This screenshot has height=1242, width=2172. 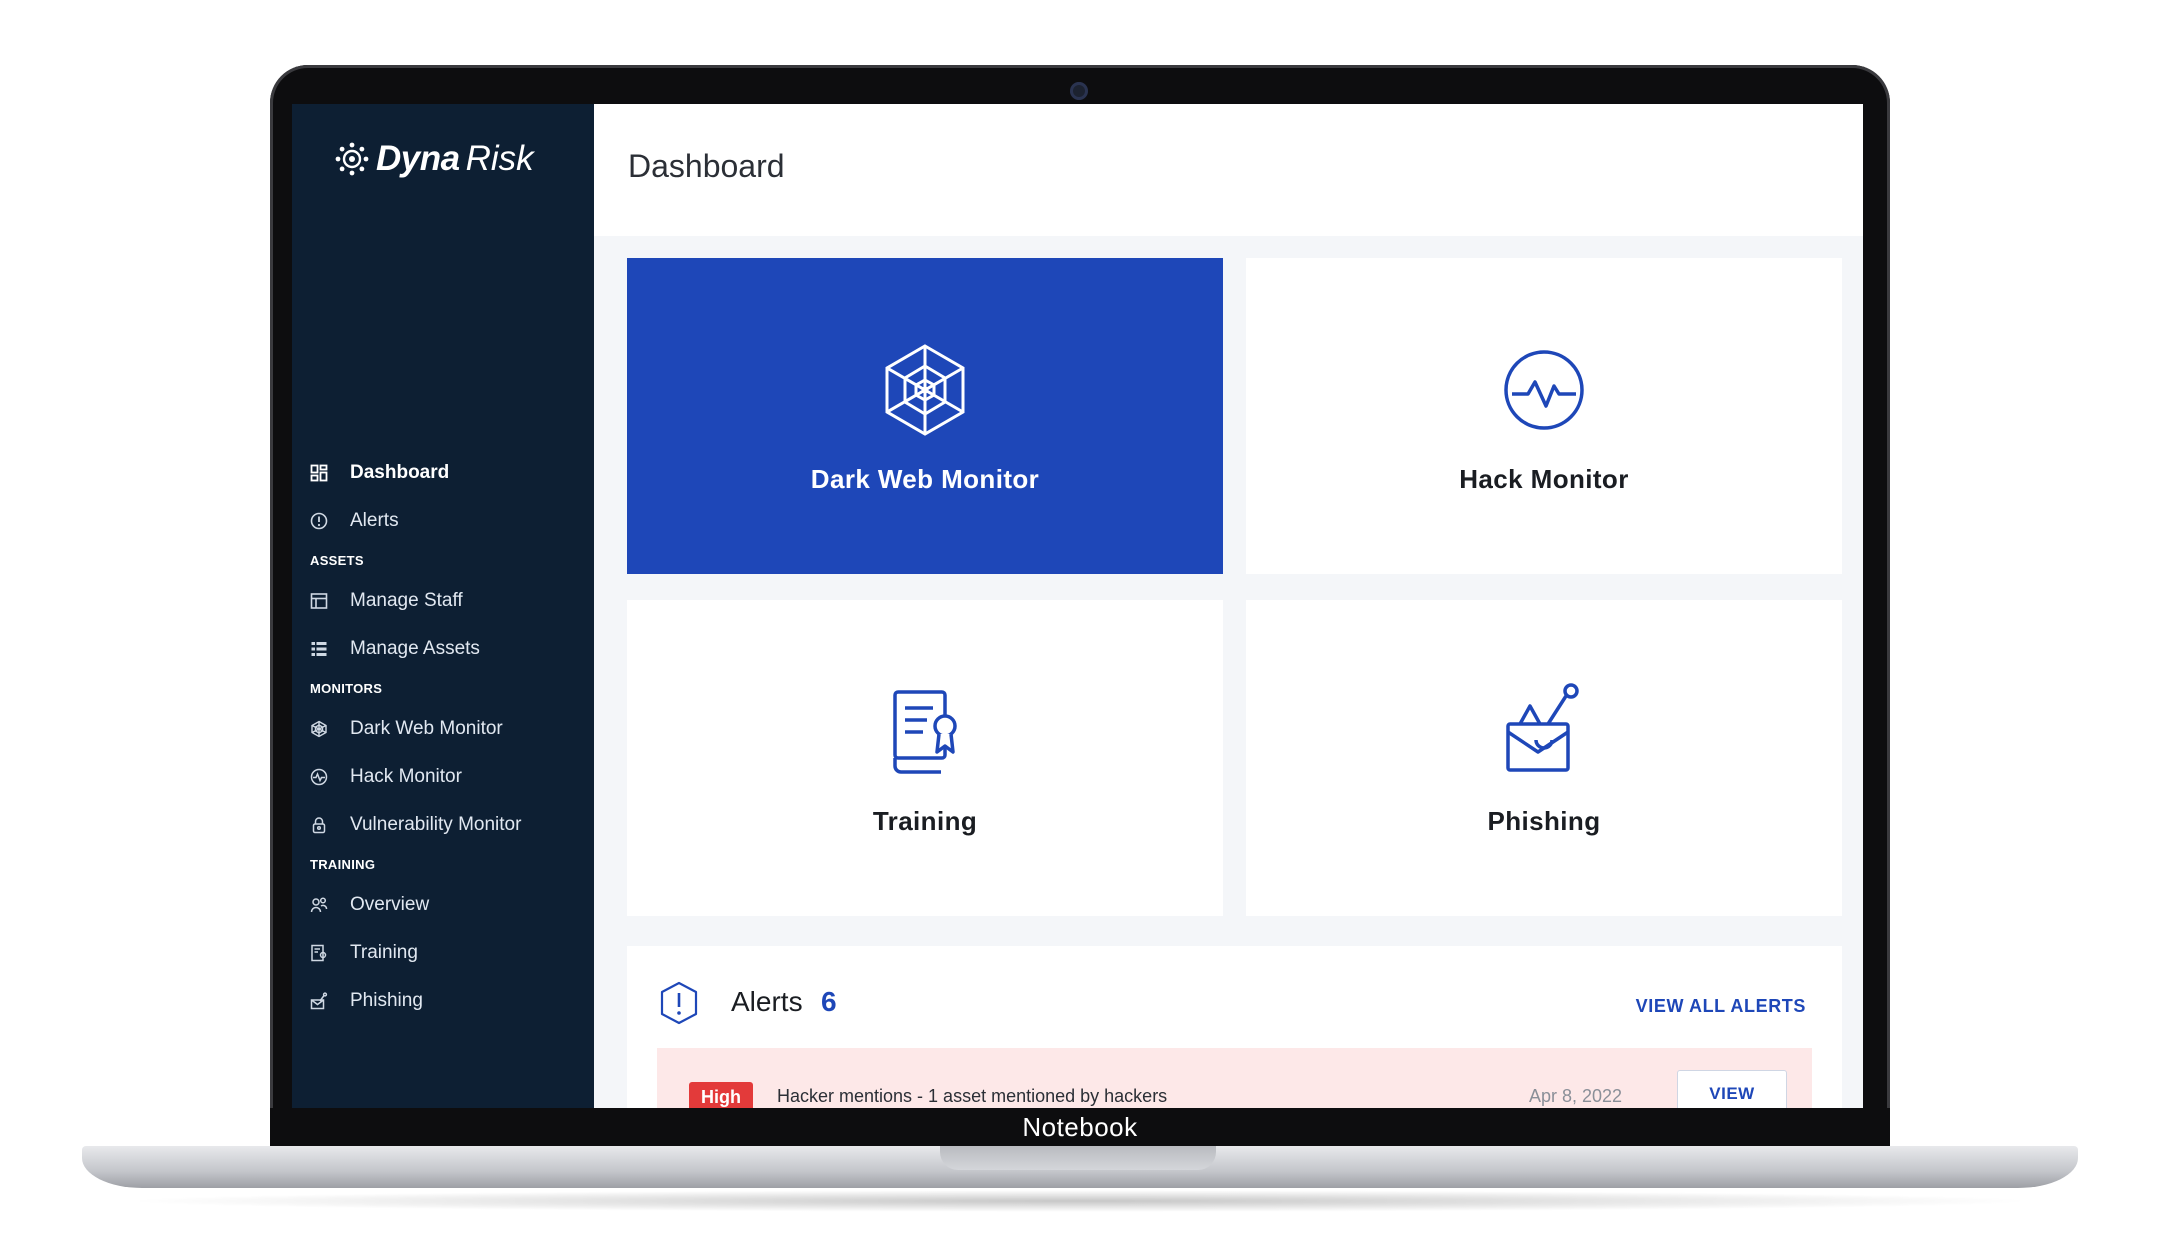 What do you see at coordinates (1721, 1006) in the screenshot?
I see `view-all-alerts-link: VIEW ALL ALERTS` at bounding box center [1721, 1006].